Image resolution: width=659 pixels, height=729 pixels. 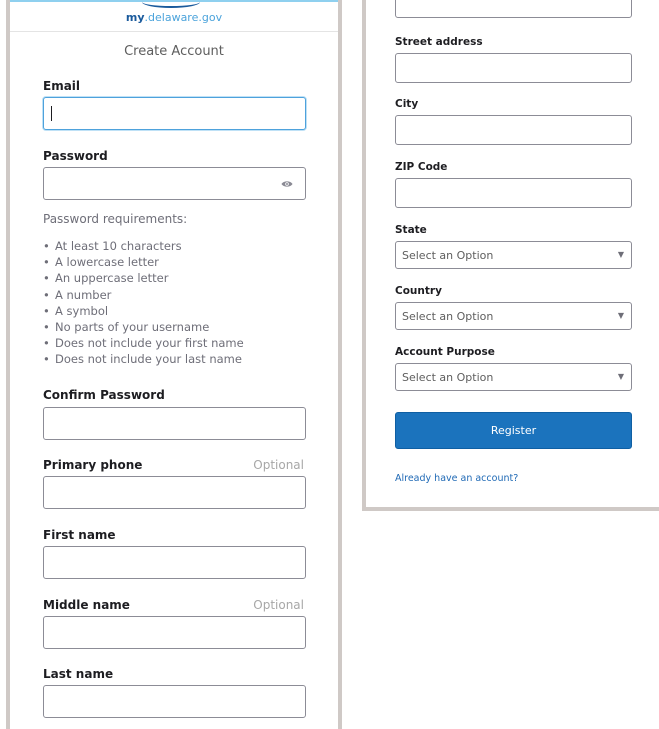 I want to click on city-label: City, so click(x=407, y=104).